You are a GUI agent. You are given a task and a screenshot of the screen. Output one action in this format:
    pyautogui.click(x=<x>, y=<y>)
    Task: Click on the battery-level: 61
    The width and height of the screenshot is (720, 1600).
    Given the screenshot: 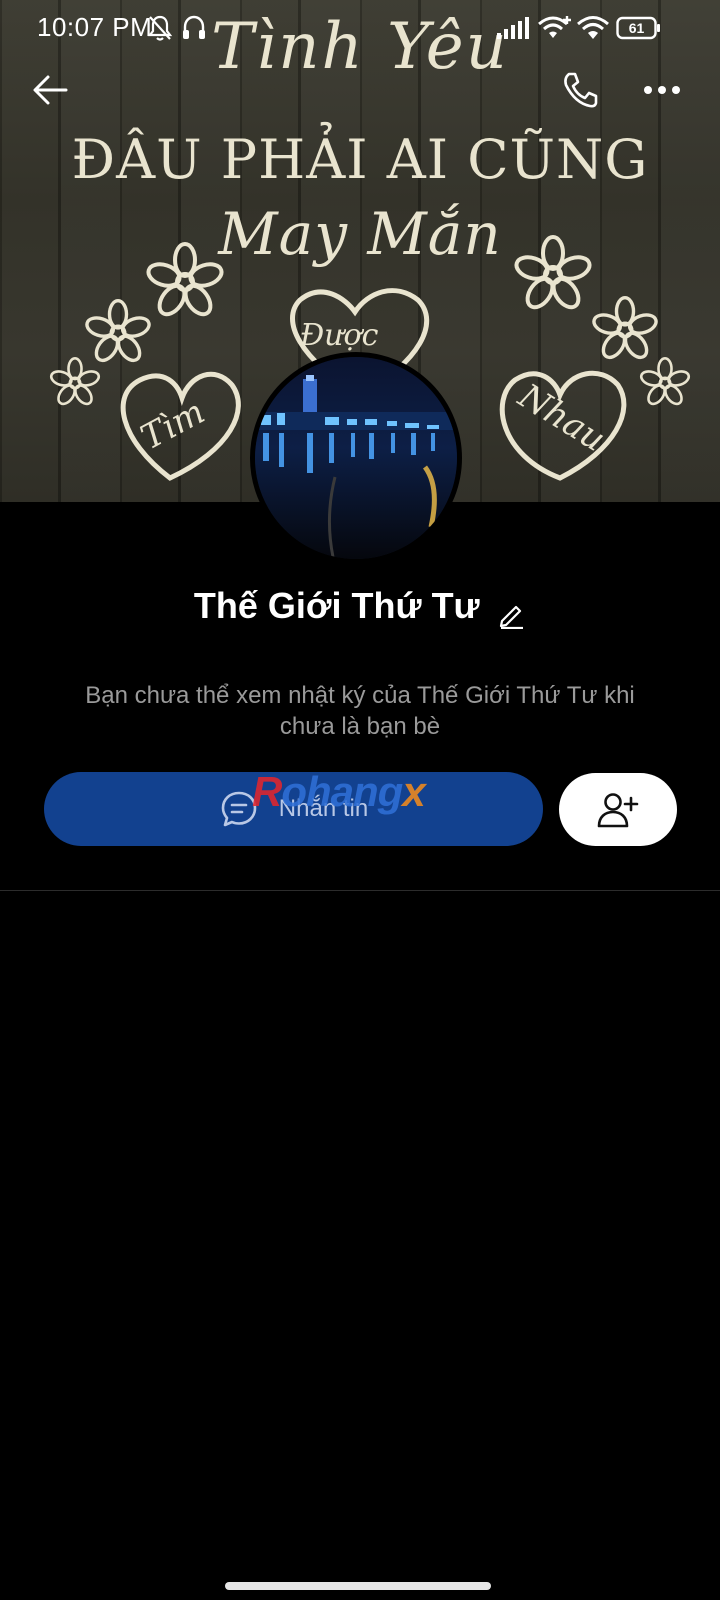 What is the action you would take?
    pyautogui.click(x=637, y=28)
    